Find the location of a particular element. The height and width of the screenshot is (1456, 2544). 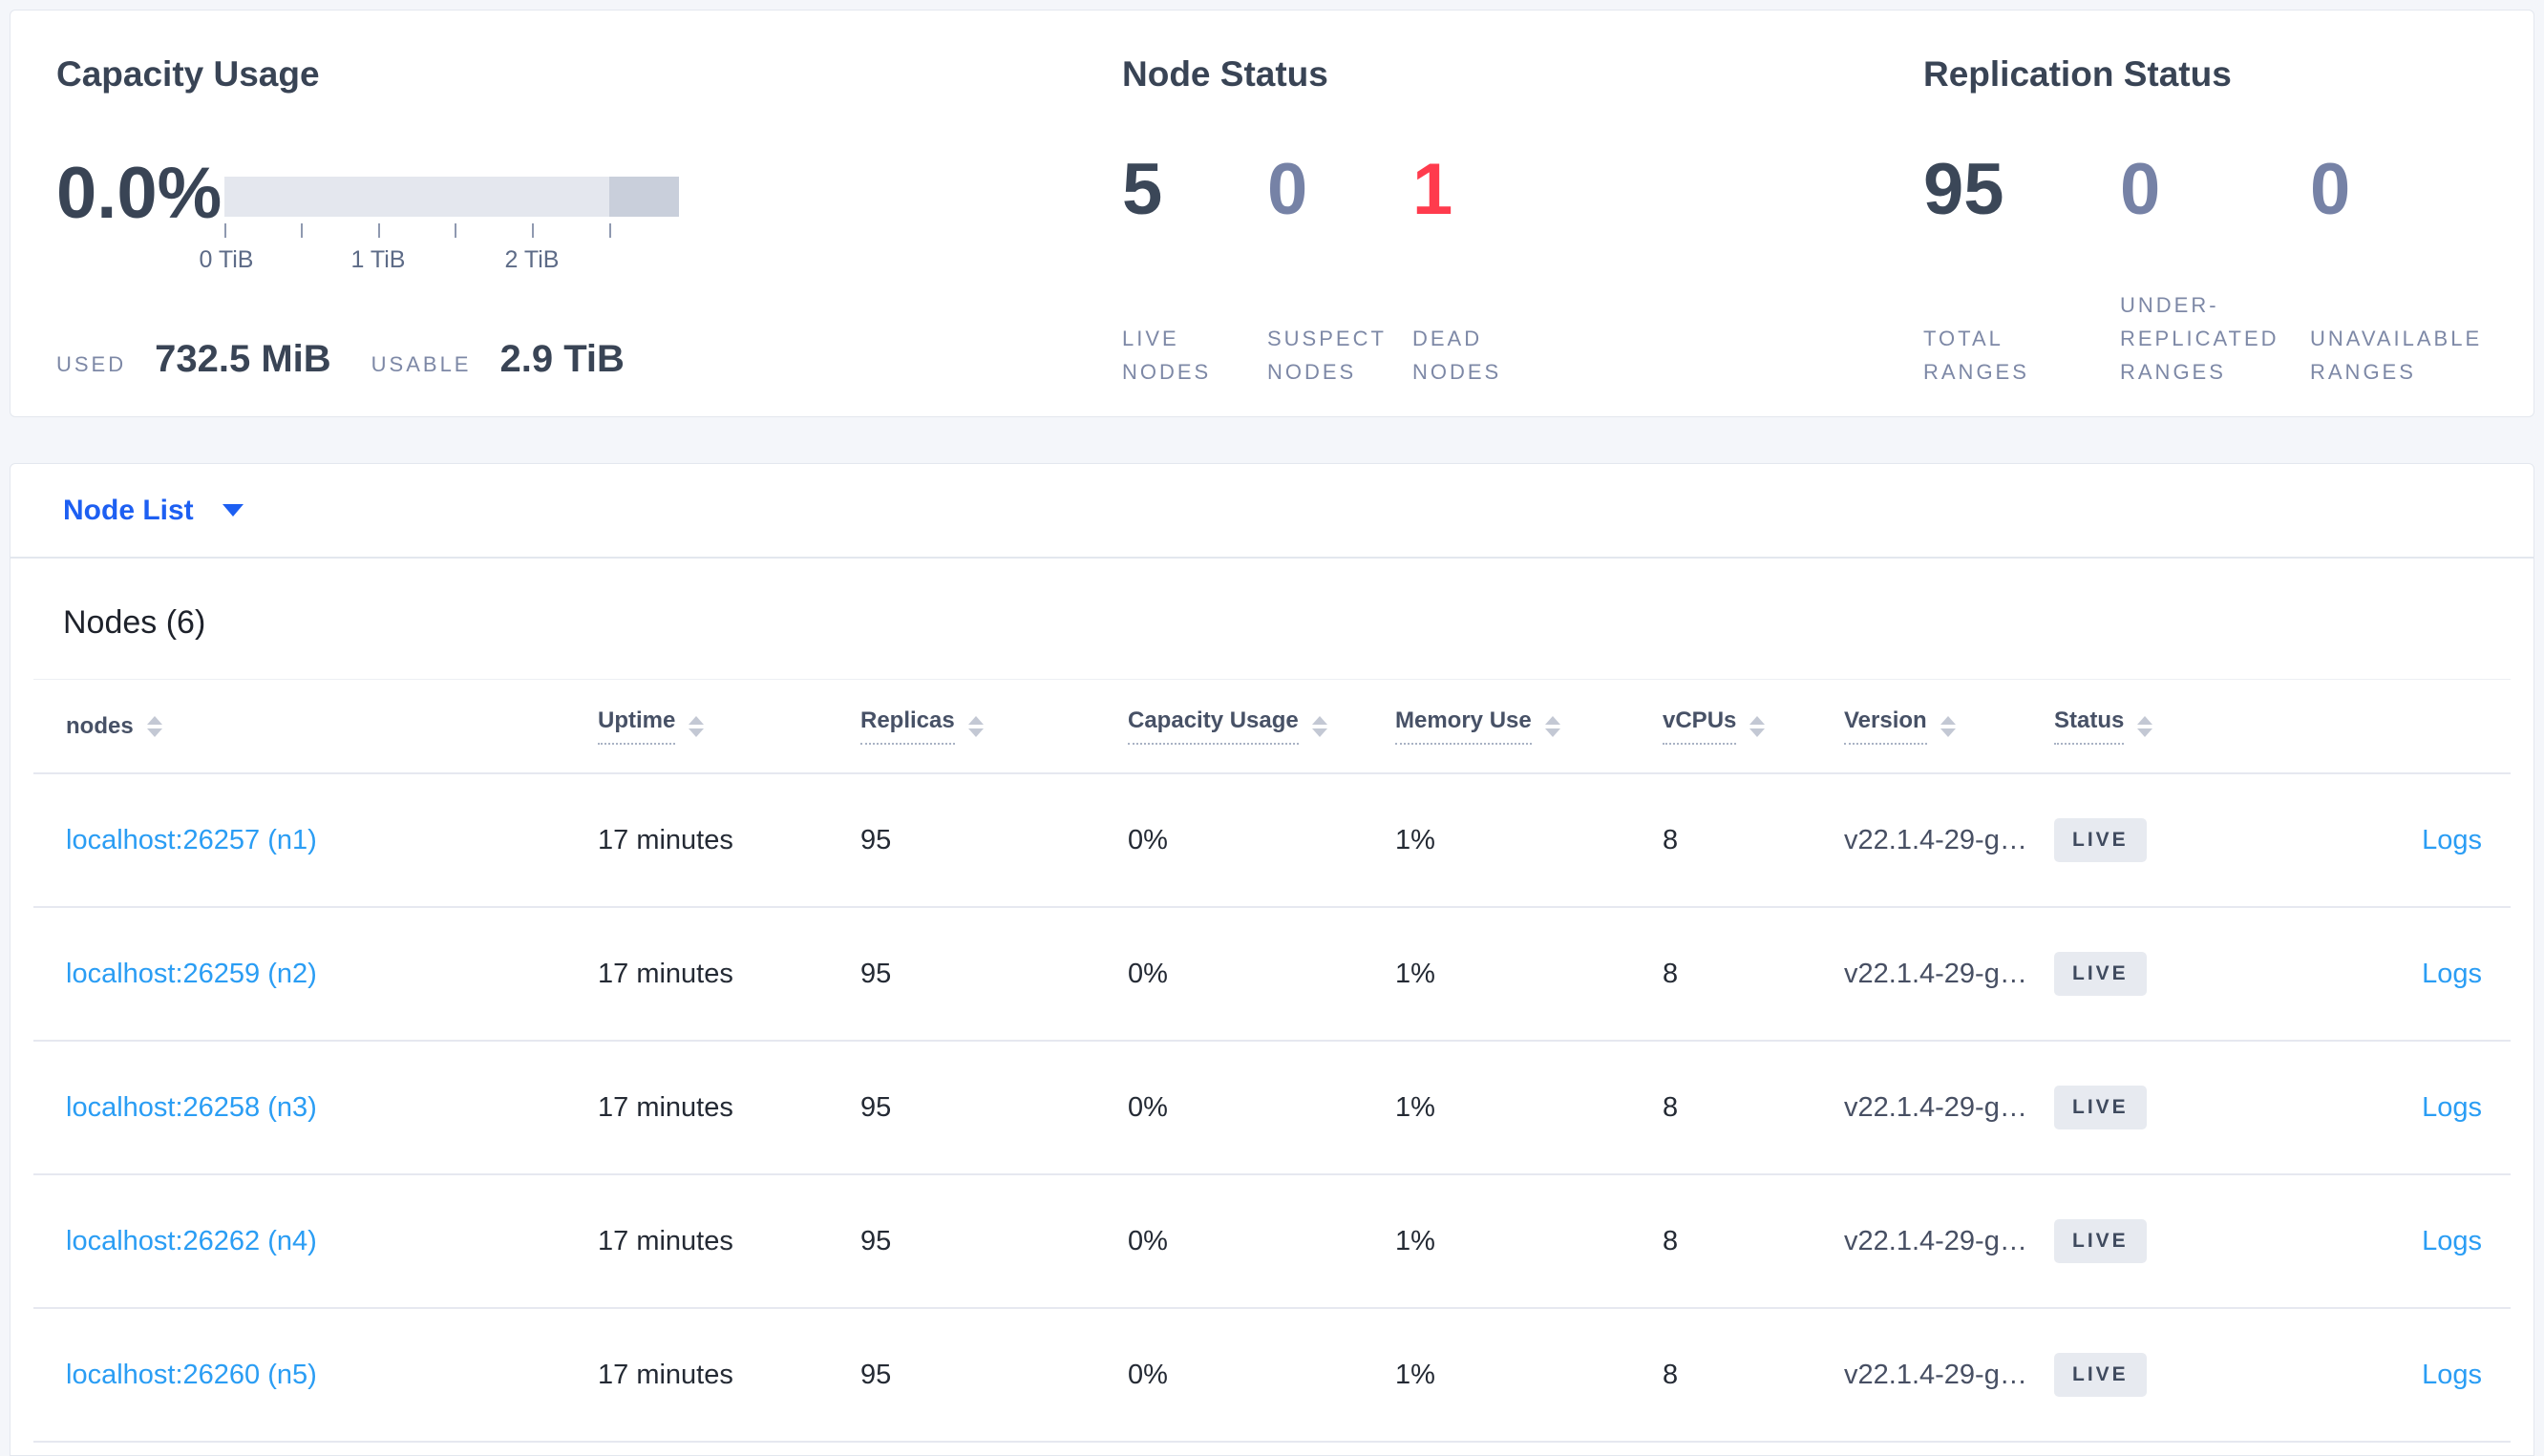

column-header-version-label: Version is located at coordinates (1886, 726).